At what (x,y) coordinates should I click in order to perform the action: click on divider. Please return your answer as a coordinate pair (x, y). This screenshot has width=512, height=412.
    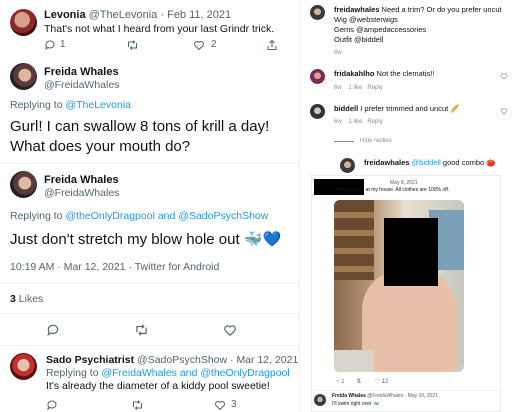
    Looking at the image, I should click on (344, 141).